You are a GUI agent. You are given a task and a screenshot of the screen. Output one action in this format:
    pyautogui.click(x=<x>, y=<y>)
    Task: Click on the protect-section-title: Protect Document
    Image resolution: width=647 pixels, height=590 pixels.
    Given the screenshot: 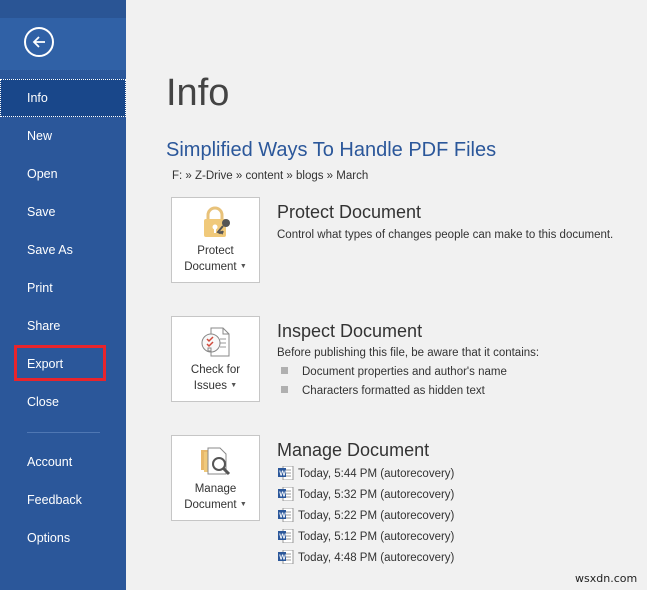 What is the action you would take?
    pyautogui.click(x=349, y=212)
    